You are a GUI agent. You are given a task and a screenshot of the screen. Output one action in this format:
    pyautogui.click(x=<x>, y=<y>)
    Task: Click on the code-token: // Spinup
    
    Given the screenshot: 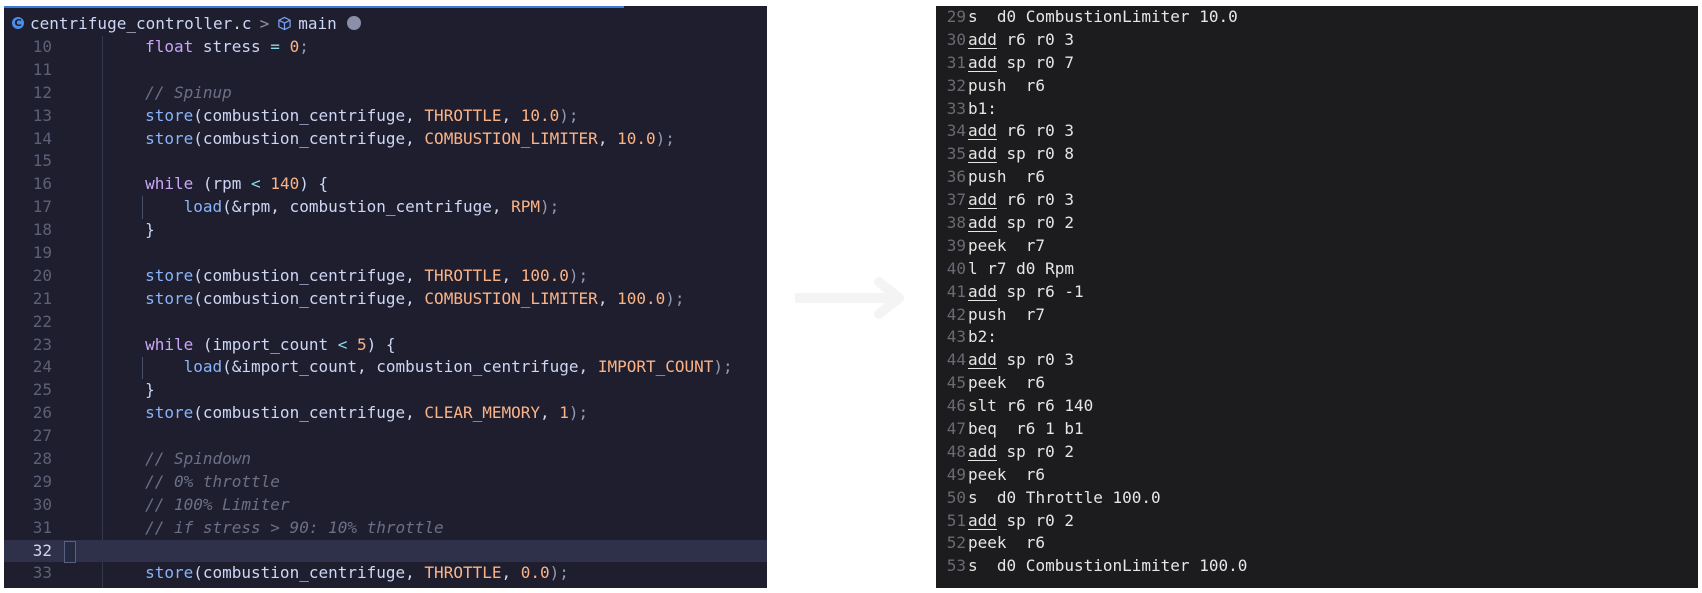 What is the action you would take?
    pyautogui.click(x=188, y=92)
    